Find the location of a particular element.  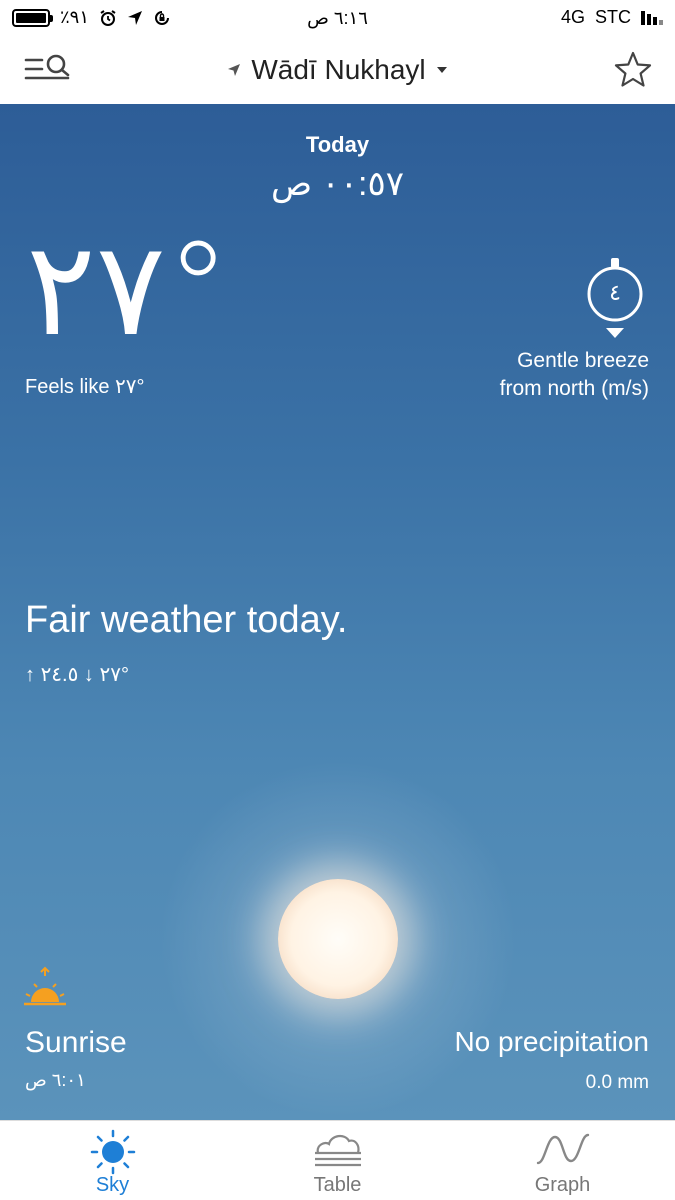

tab-table: Table is located at coordinates (337, 1160).